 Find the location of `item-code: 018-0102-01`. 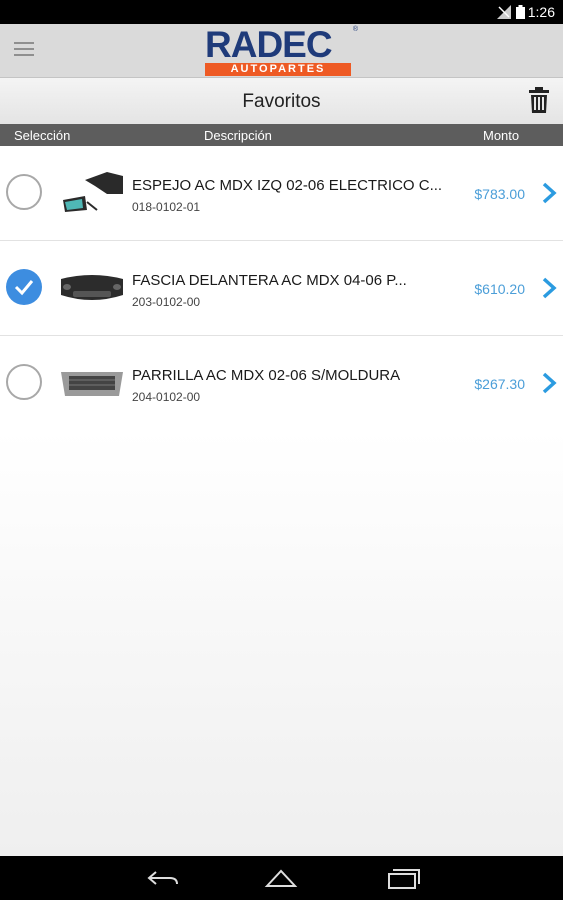

item-code: 018-0102-01 is located at coordinates (166, 207).